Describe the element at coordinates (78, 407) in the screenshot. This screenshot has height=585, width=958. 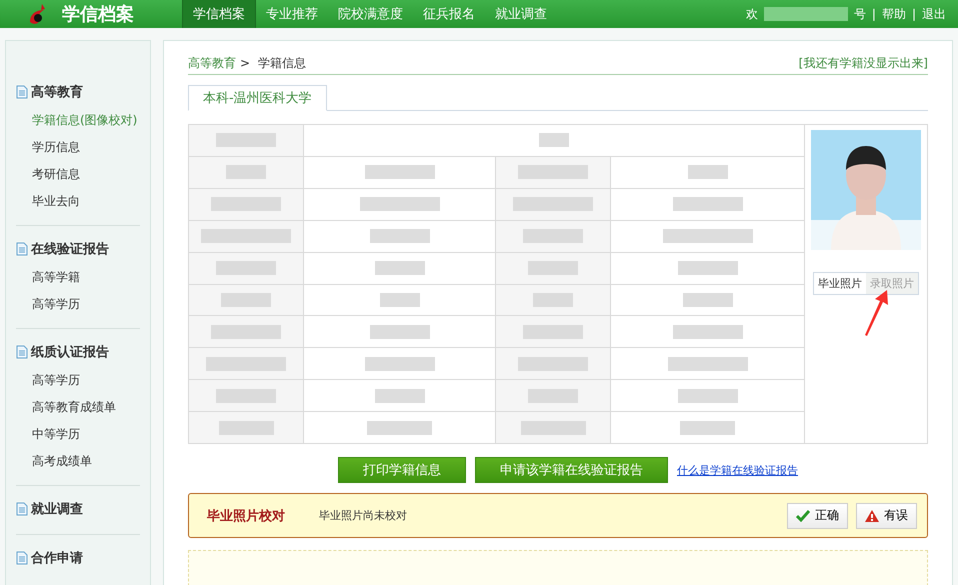
I see `sidebar-item: 高等教育成绩单` at that location.